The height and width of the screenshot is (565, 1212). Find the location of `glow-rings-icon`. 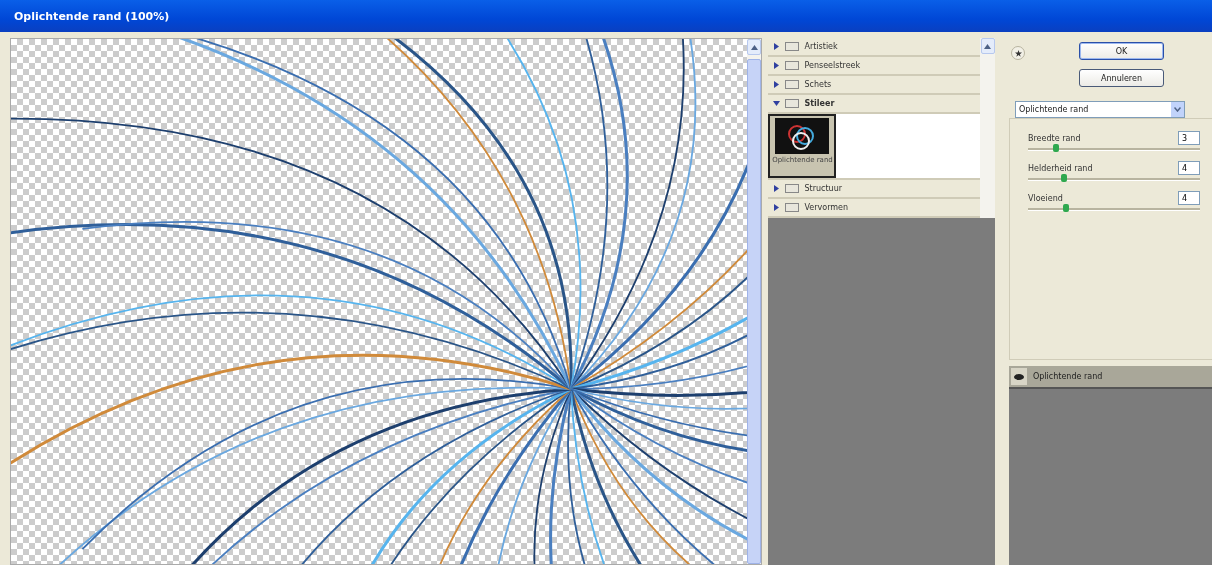

glow-rings-icon is located at coordinates (802, 136).